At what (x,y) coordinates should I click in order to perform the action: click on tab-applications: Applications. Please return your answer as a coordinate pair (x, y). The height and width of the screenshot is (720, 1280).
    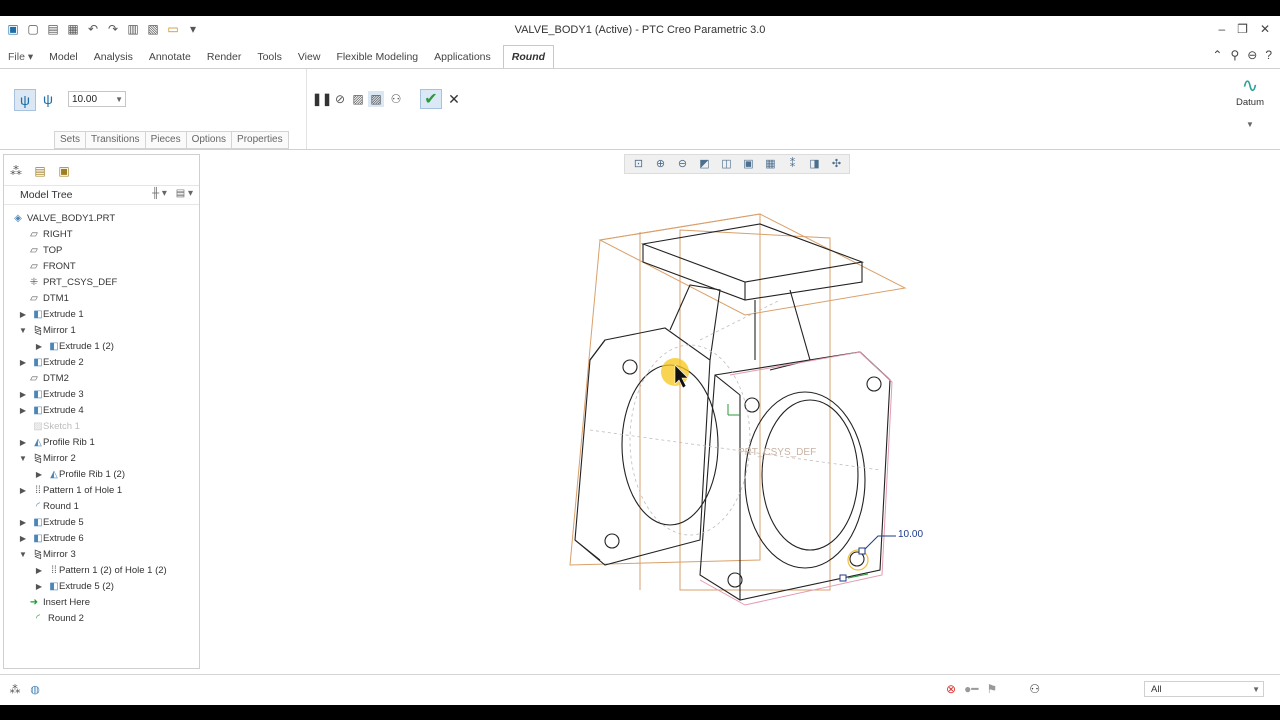
    Looking at the image, I should click on (462, 57).